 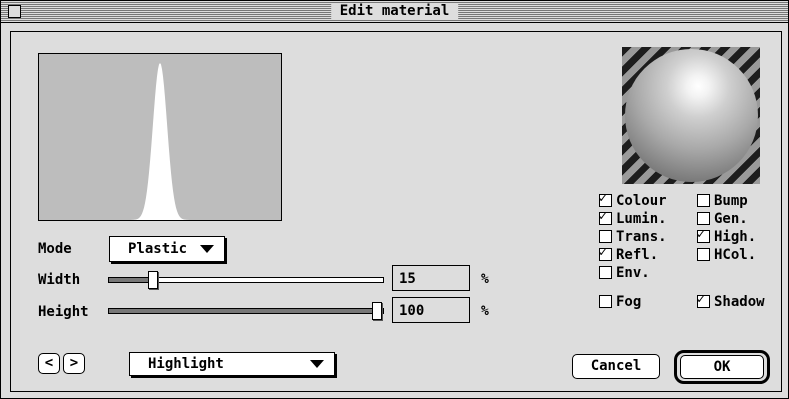 I want to click on width-unit: %, so click(x=485, y=279).